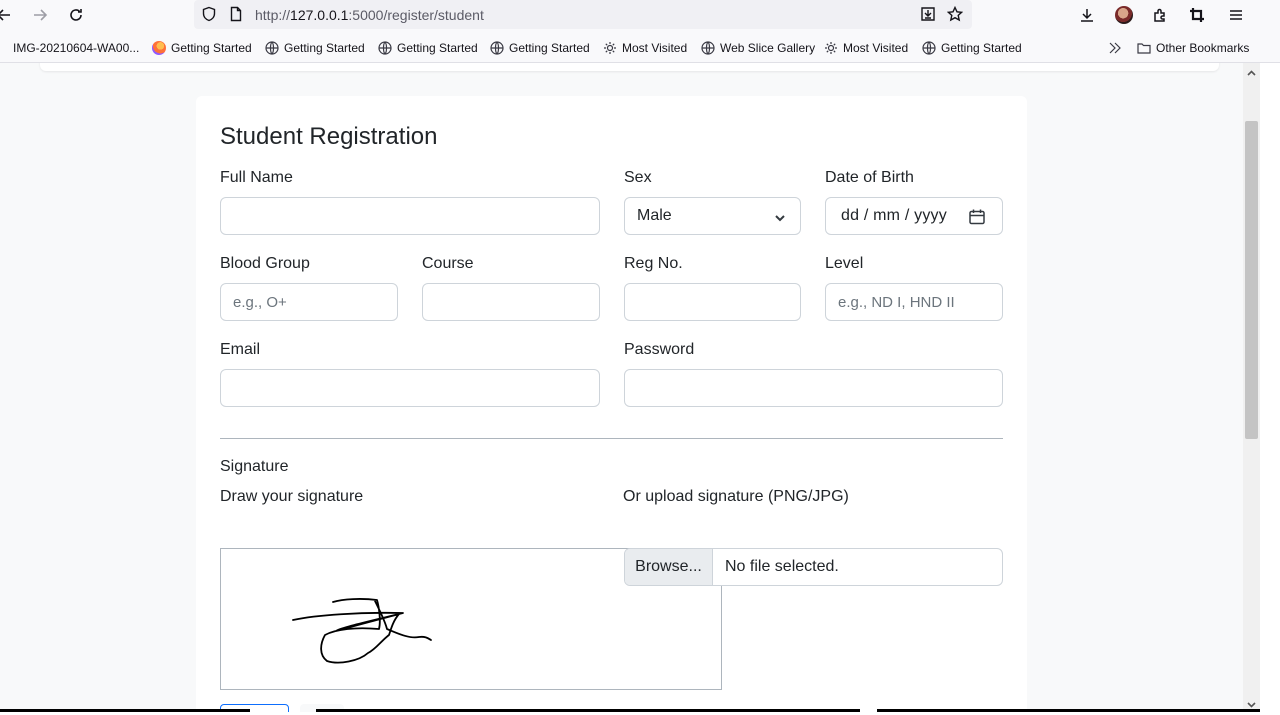  Describe the element at coordinates (736, 496) in the screenshot. I see `upload-signature-label: Or upload signature (PNG/JPG)` at that location.